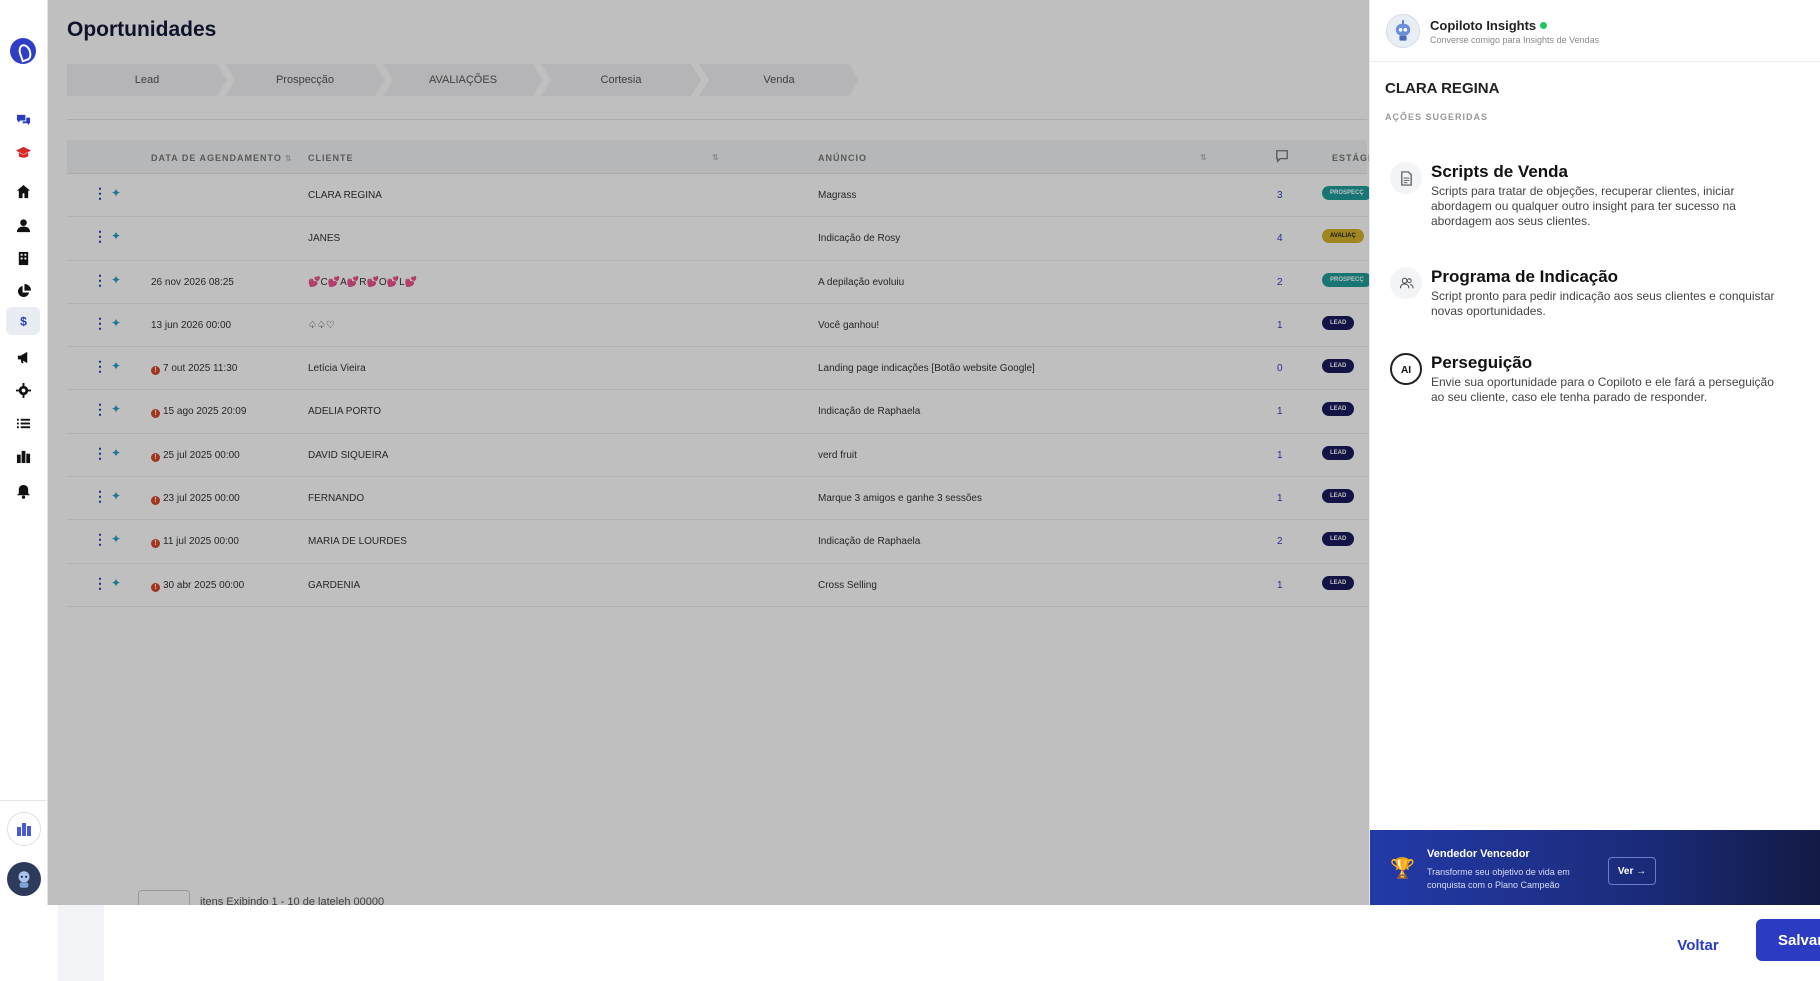 Image resolution: width=1820 pixels, height=981 pixels. Describe the element at coordinates (23, 491) in the screenshot. I see `bell-icon` at that location.